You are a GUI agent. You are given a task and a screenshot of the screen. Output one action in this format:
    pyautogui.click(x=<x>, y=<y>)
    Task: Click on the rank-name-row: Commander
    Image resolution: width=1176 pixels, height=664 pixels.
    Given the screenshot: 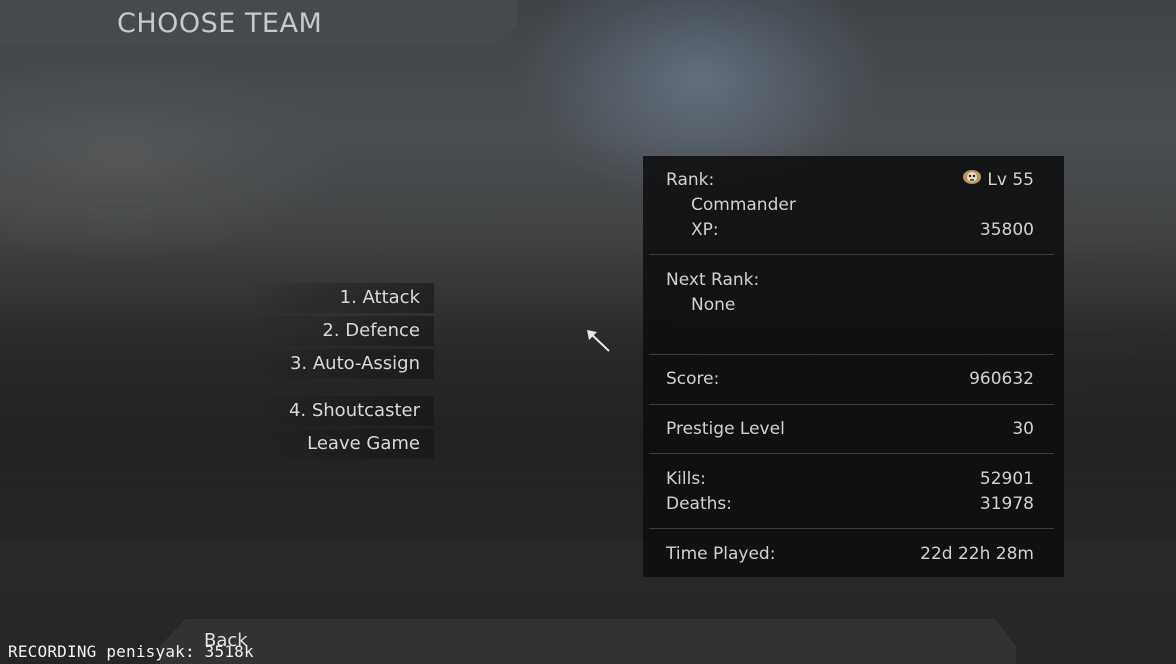 What is the action you would take?
    pyautogui.click(x=850, y=205)
    